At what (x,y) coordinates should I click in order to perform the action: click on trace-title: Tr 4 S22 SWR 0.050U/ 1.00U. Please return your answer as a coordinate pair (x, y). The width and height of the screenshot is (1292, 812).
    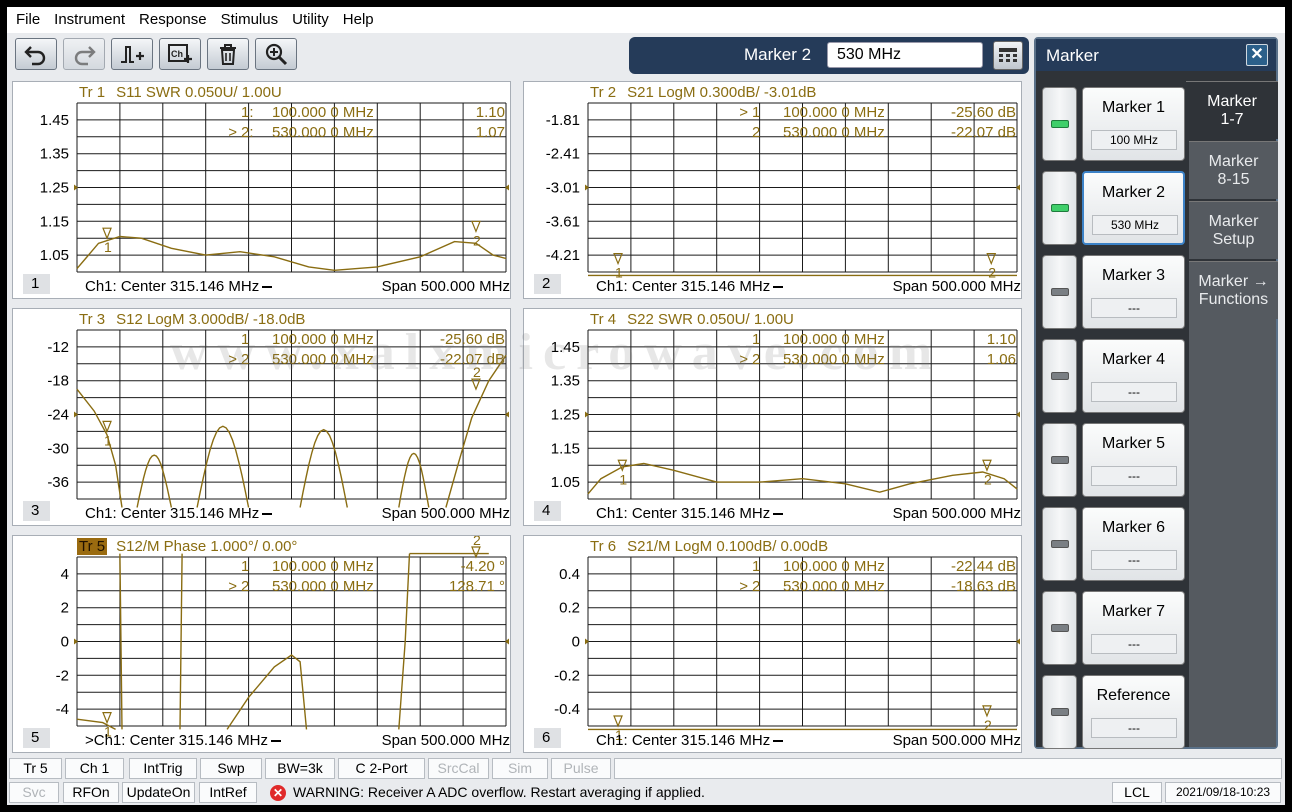
    Looking at the image, I should click on (691, 319).